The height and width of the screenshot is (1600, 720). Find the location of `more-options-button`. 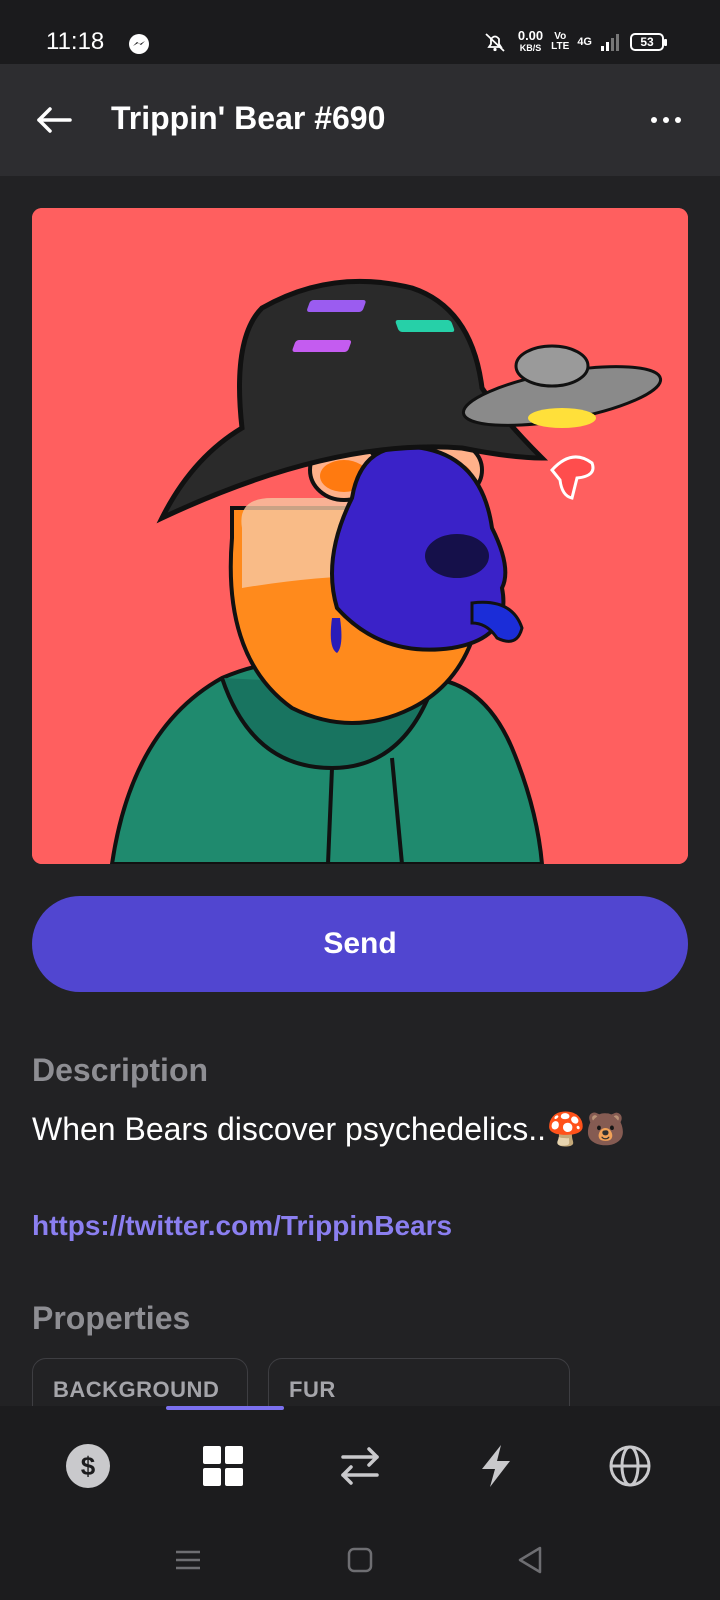

more-options-button is located at coordinates (666, 120).